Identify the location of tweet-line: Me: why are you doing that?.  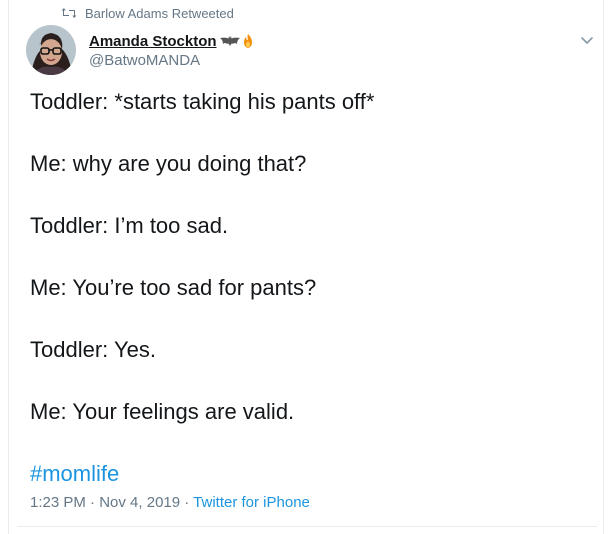
(168, 163).